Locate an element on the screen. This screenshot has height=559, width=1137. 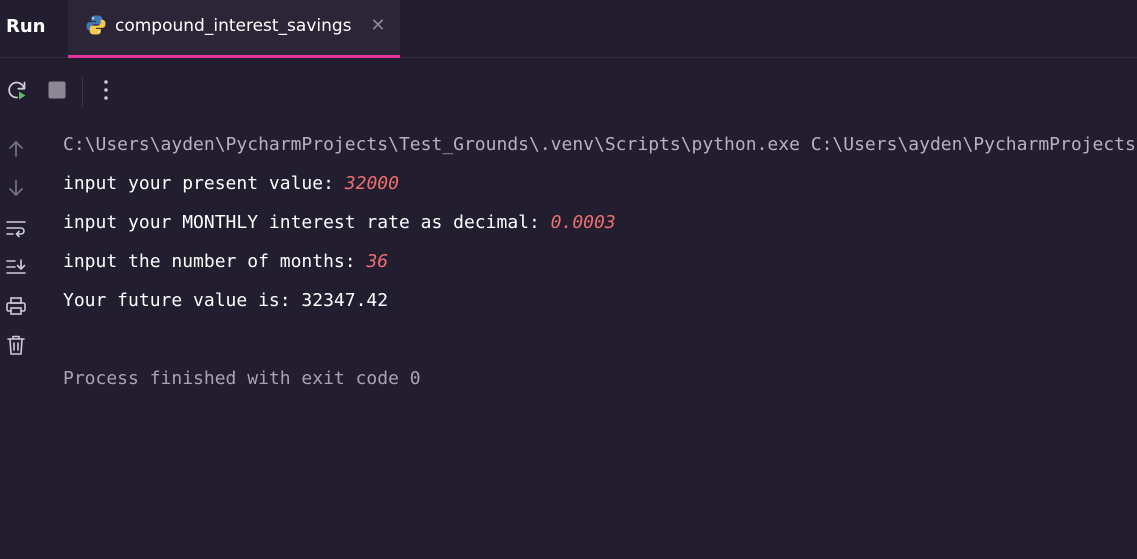
toolbar-separator is located at coordinates (82, 92).